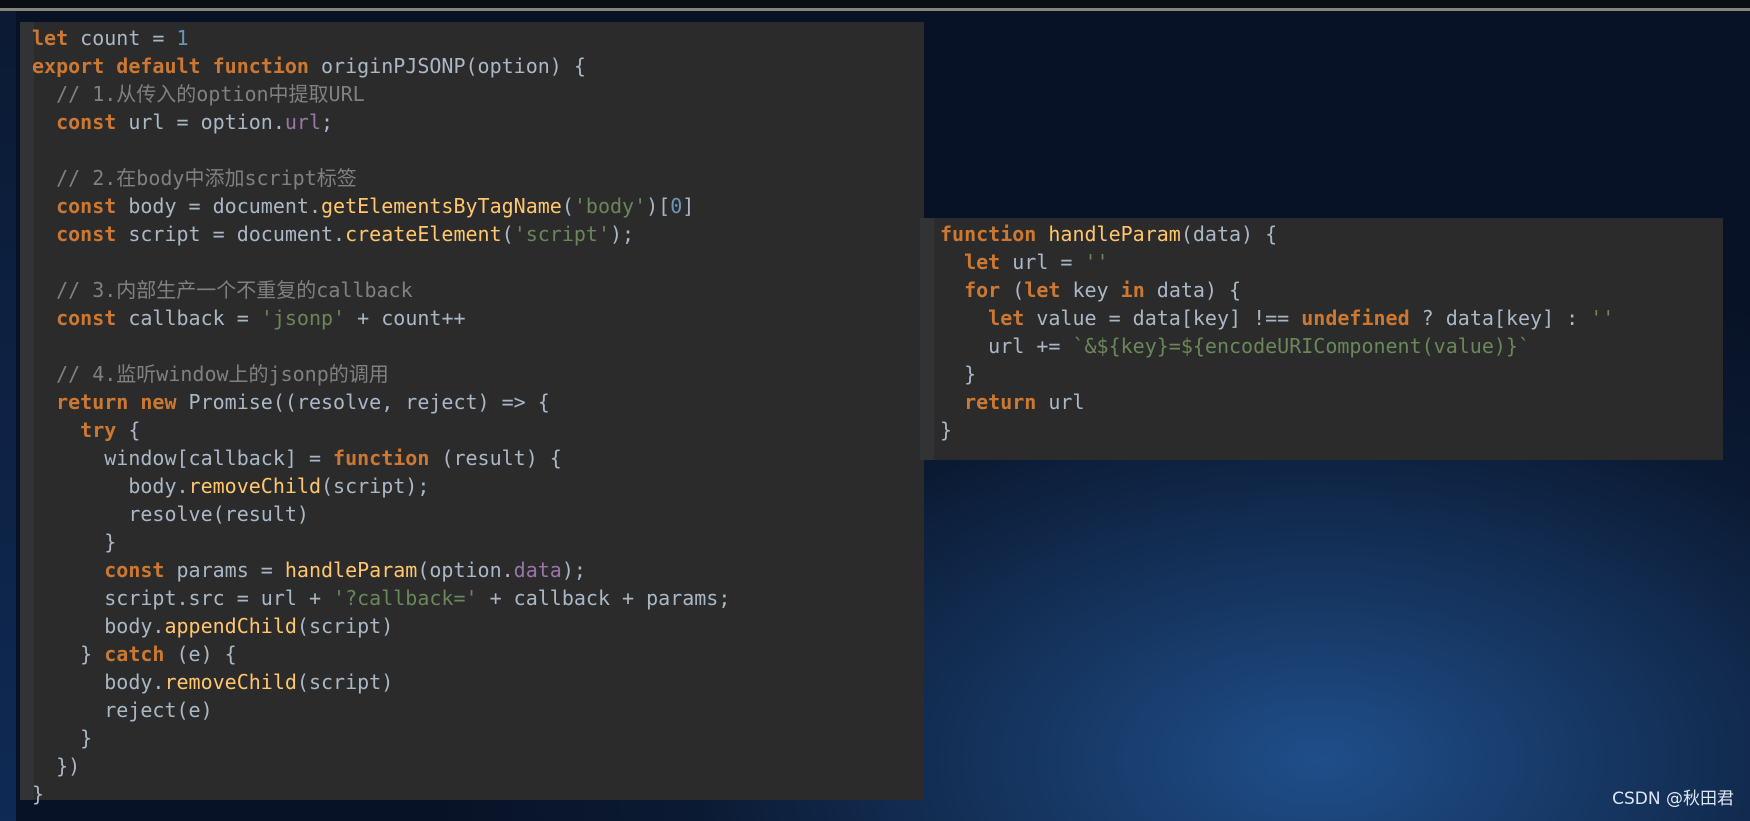 The width and height of the screenshot is (1750, 821). I want to click on left-background-strip, so click(8, 416).